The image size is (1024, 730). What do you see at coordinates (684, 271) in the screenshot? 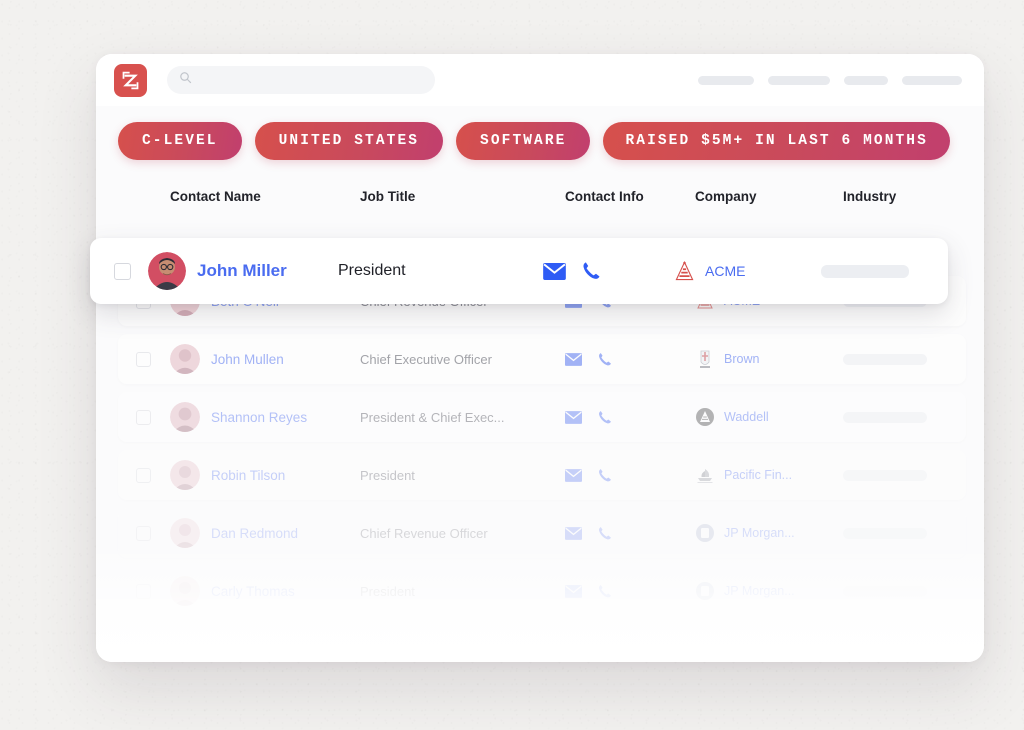
I see `acme-pyramid-logo-icon` at bounding box center [684, 271].